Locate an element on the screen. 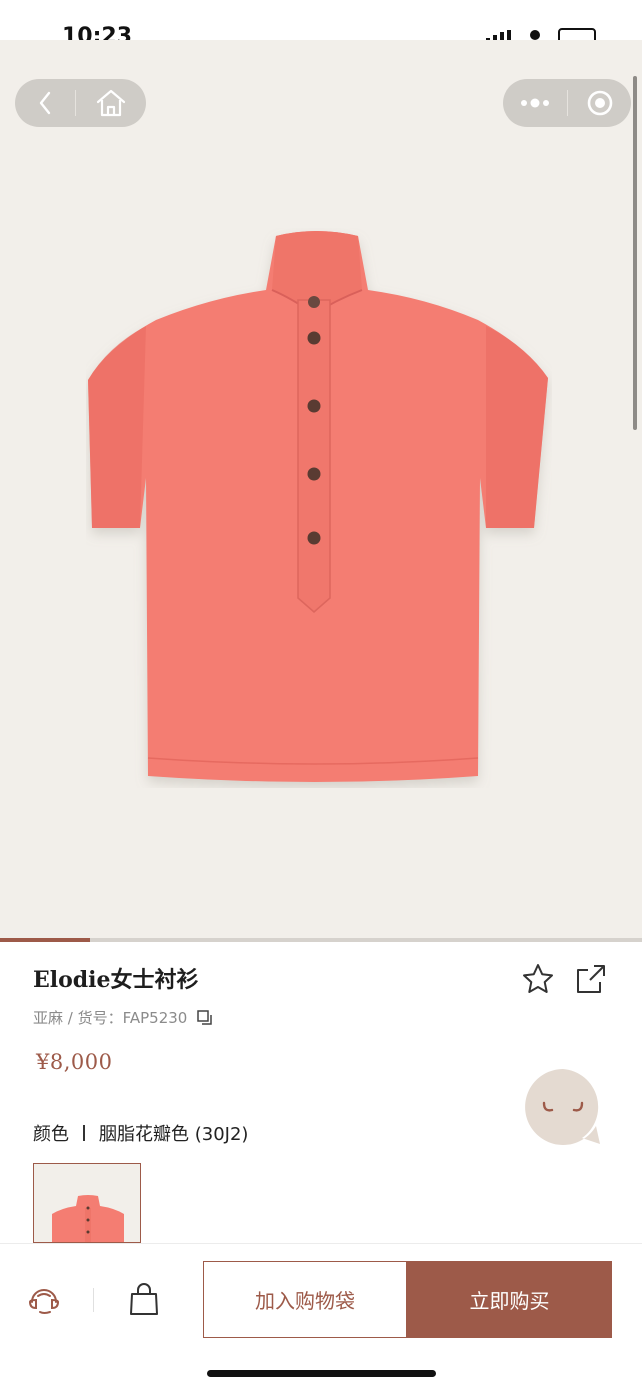 Image resolution: width=642 pixels, height=1389 pixels. share-icon is located at coordinates (591, 979).